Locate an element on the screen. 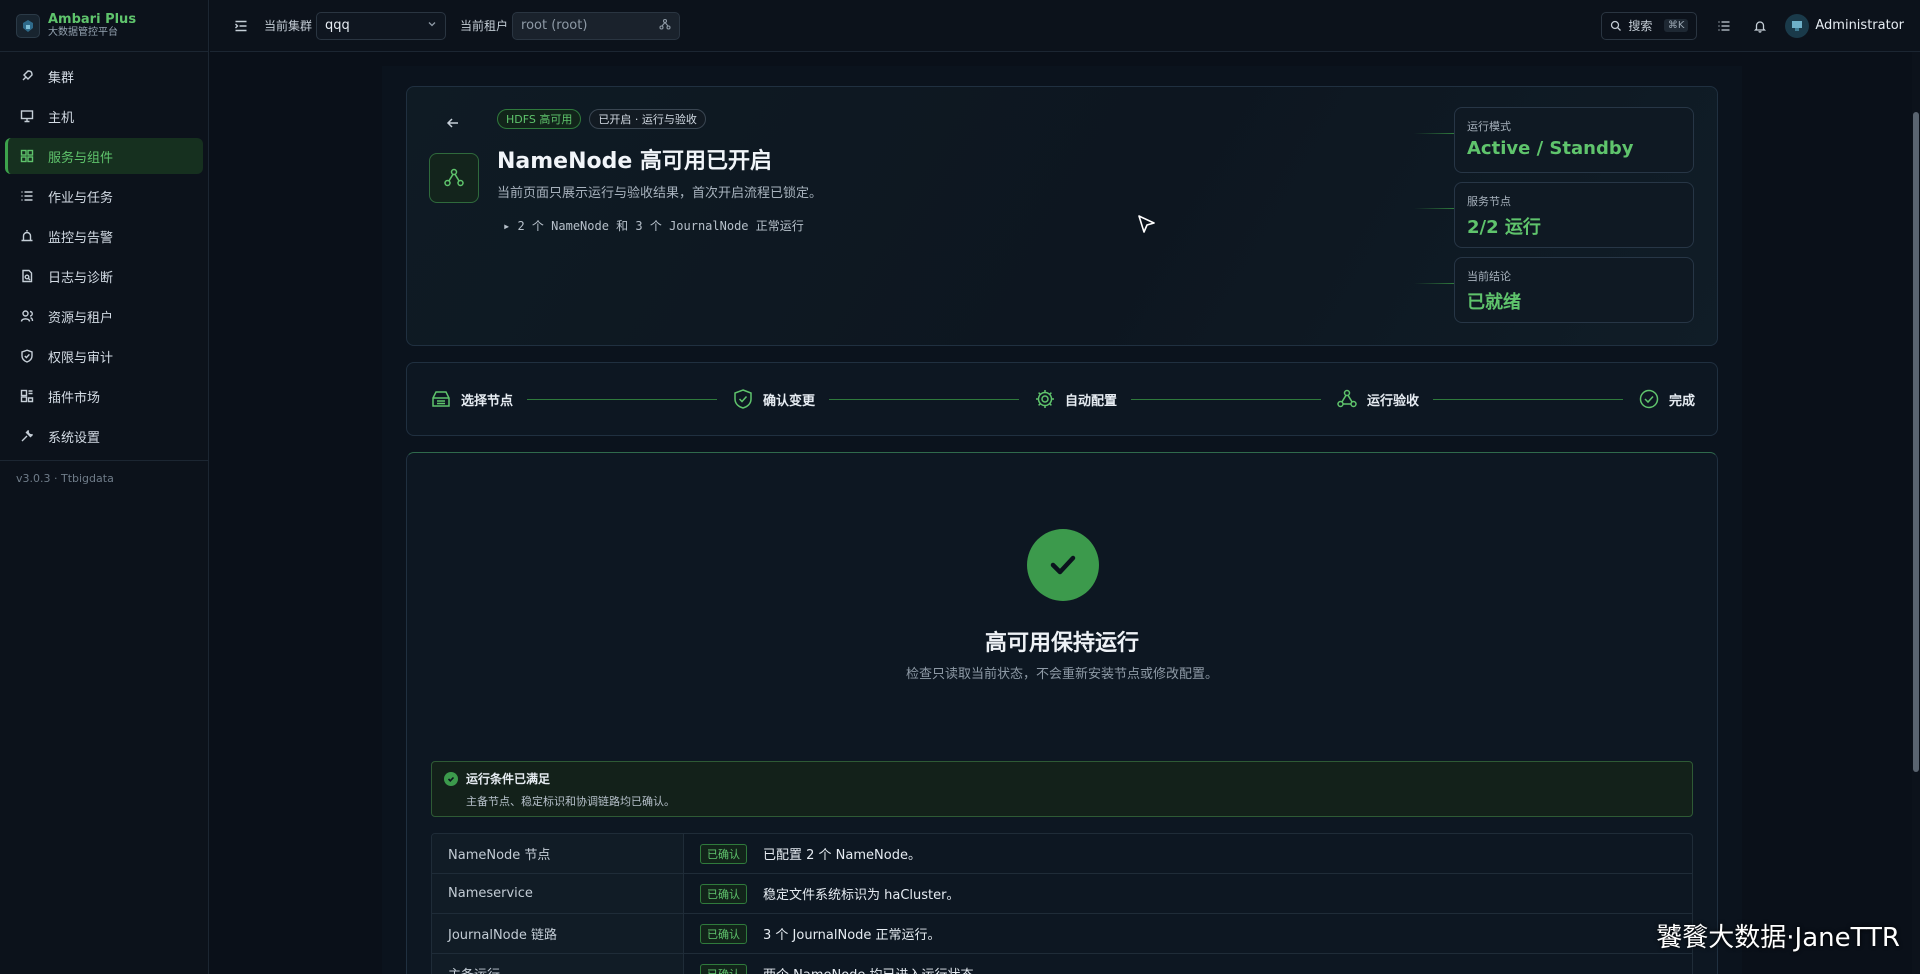 This screenshot has height=974, width=1920. alert-title: 运行条件已满足 is located at coordinates (508, 779).